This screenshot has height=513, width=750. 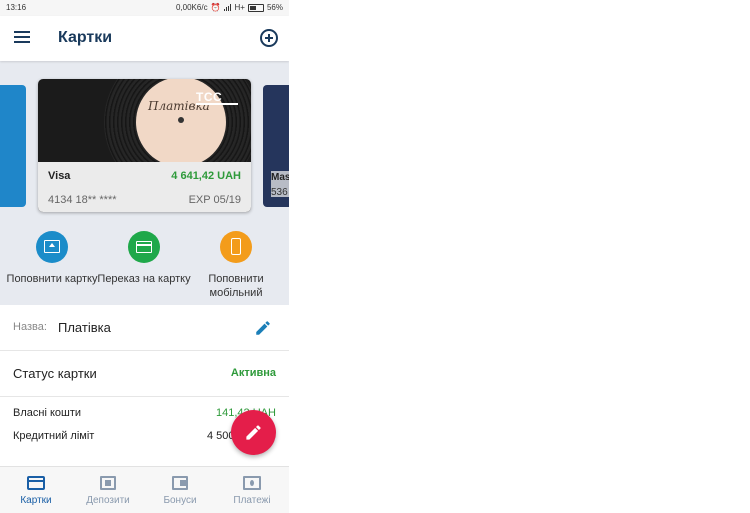 What do you see at coordinates (36, 483) in the screenshot?
I see `cards-tab-icon` at bounding box center [36, 483].